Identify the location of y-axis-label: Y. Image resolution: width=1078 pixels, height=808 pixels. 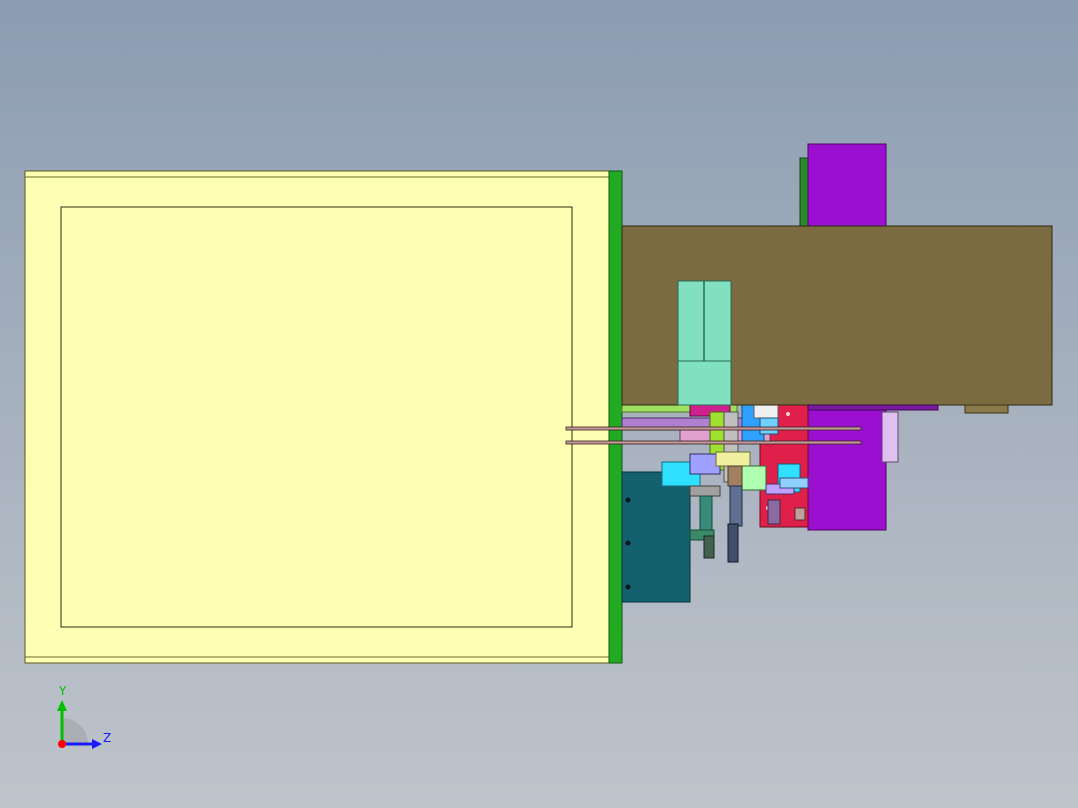
(63, 691).